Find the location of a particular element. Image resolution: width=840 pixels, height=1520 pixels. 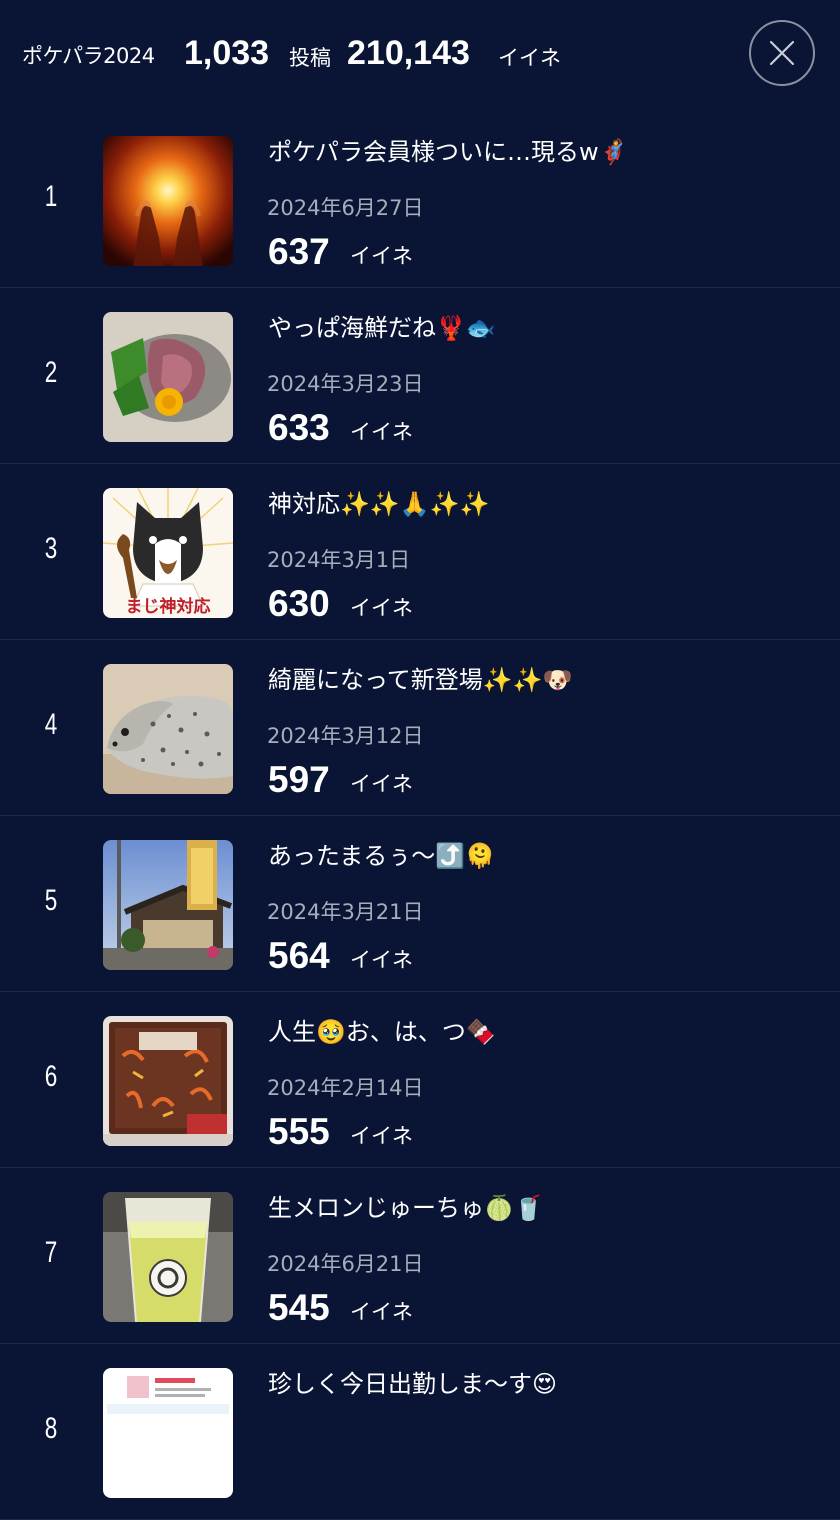

post-date: 2024年6月21日 is located at coordinates (345, 1264).